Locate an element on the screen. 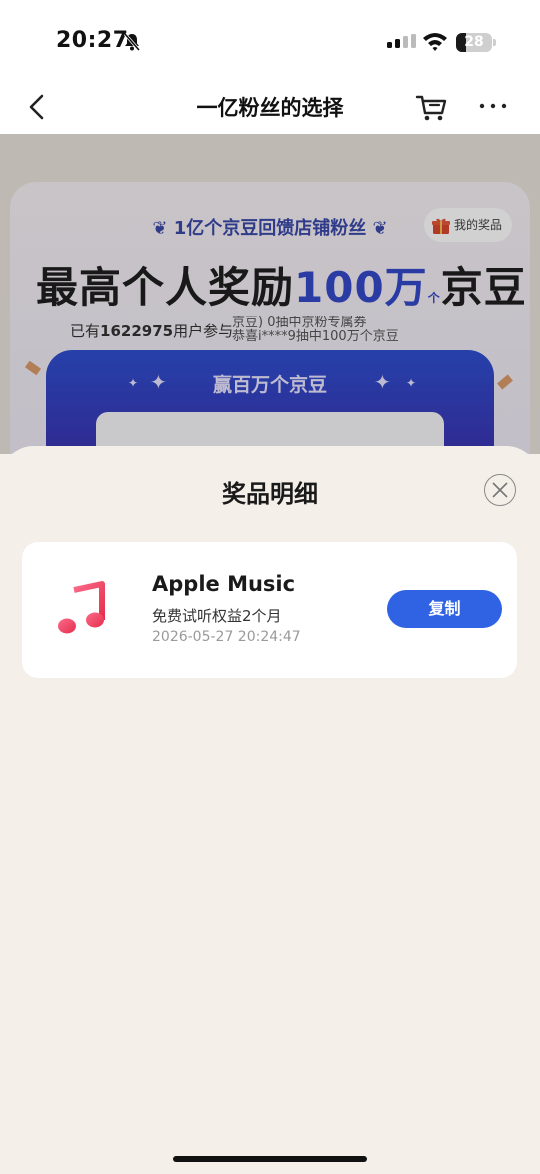 The width and height of the screenshot is (540, 1174). sheet-title: 奖品明细 is located at coordinates (270, 494).